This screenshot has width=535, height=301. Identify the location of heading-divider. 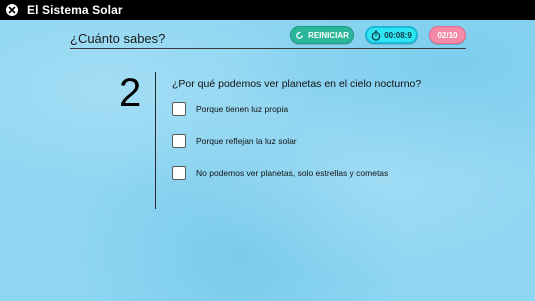
(268, 48).